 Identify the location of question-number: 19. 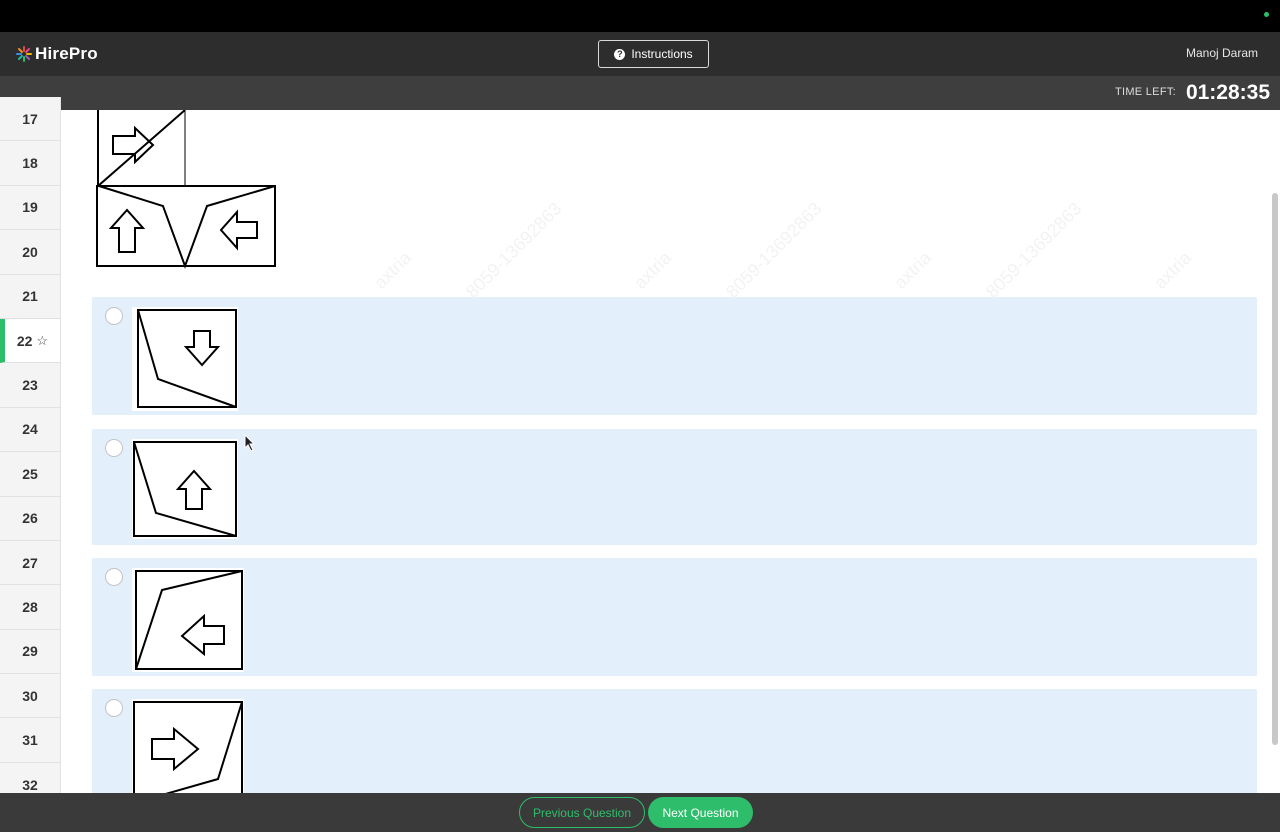
(30, 207).